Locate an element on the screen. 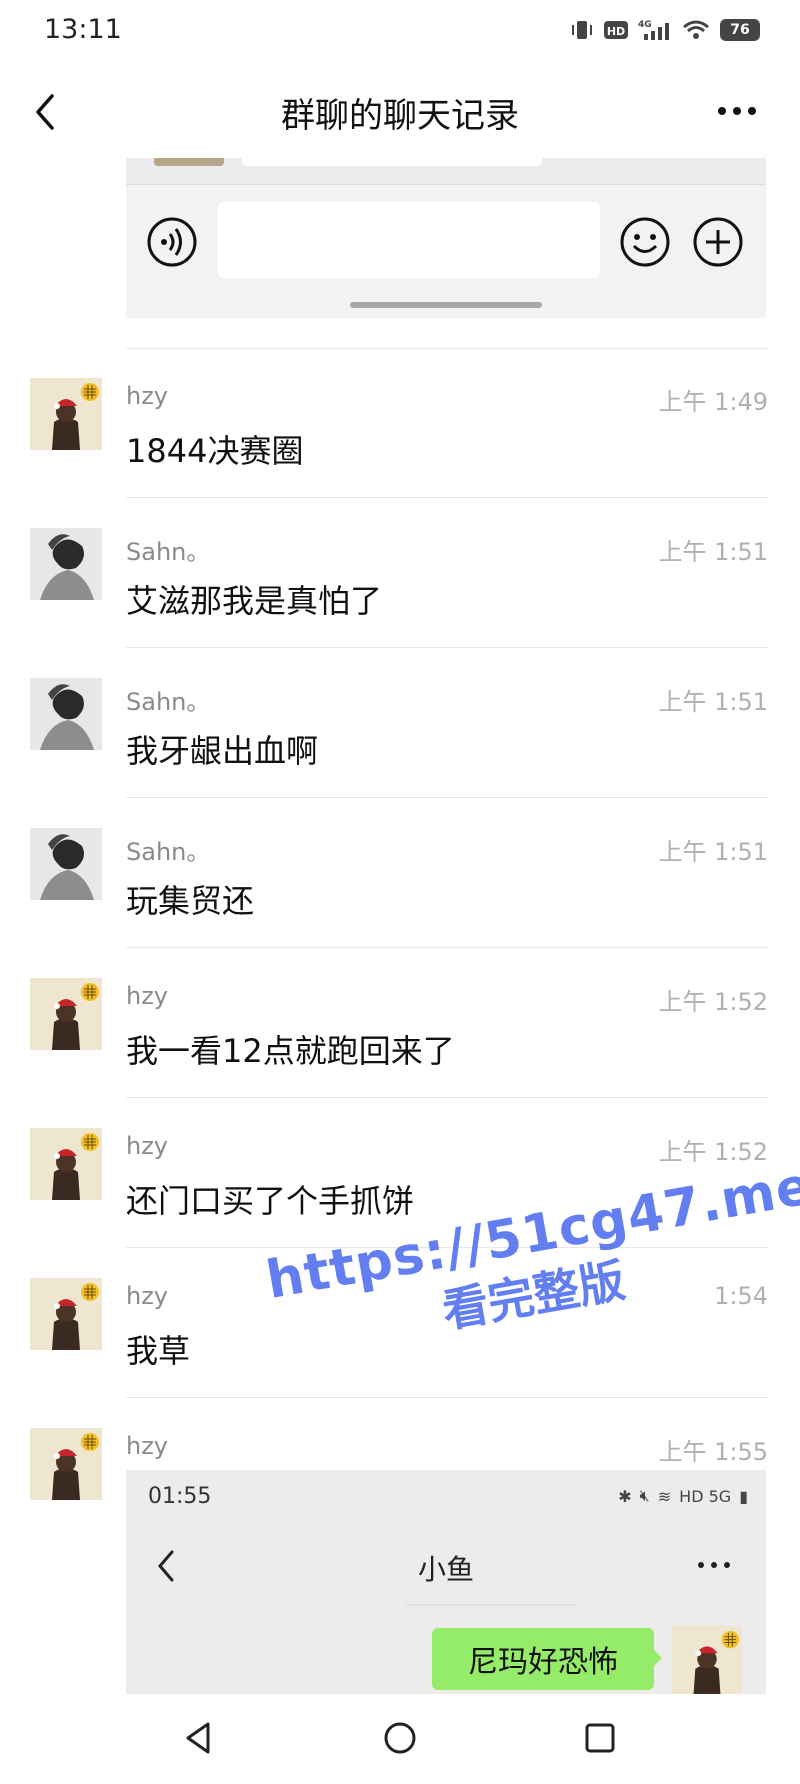 Image resolution: width=800 pixels, height=1784 pixels. wifi-icon: ≋ is located at coordinates (664, 1496).